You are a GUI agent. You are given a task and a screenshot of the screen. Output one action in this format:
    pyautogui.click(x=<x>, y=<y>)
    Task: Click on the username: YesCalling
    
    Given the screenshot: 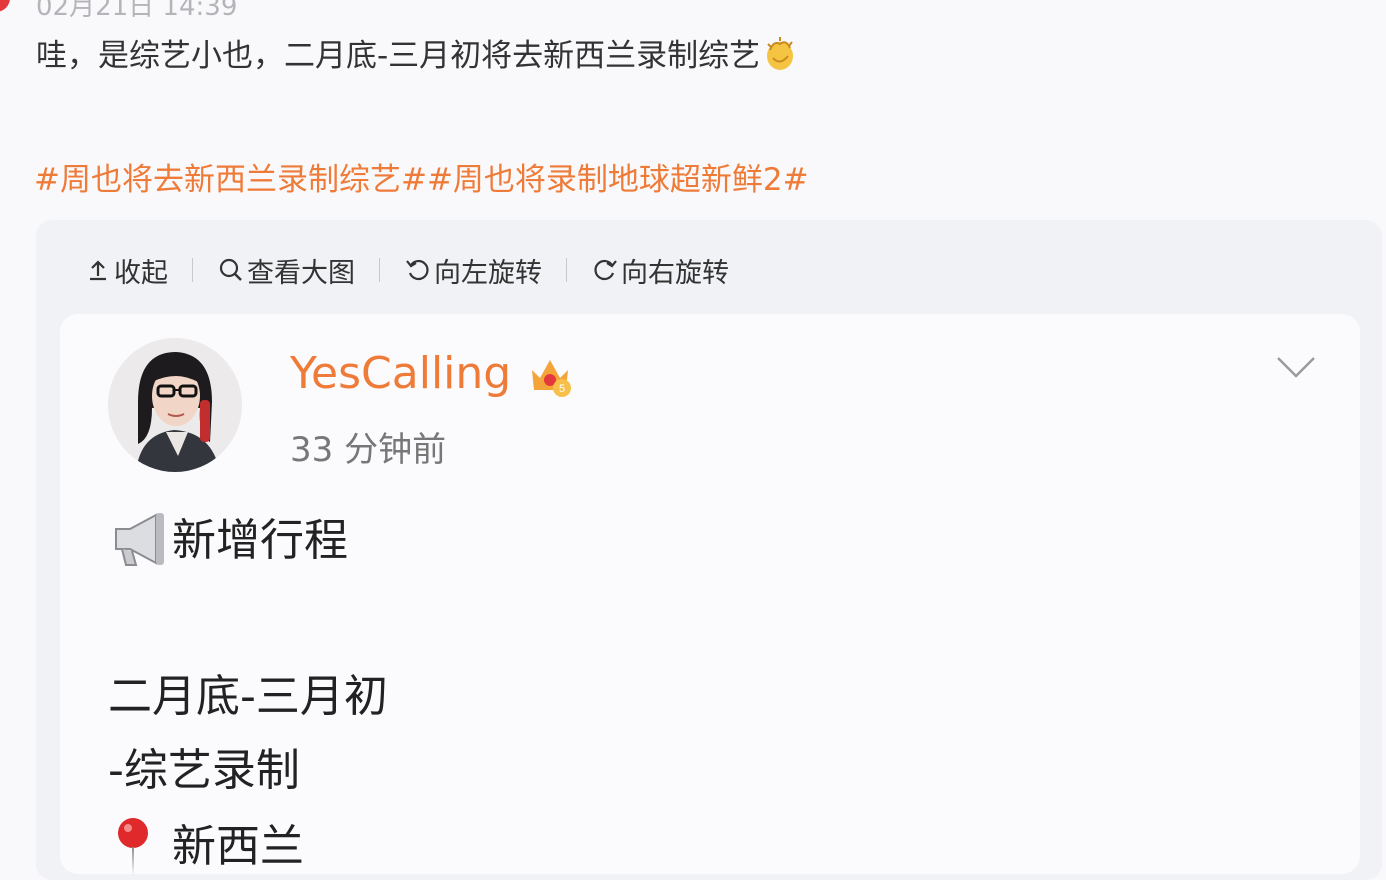 What is the action you would take?
    pyautogui.click(x=400, y=373)
    